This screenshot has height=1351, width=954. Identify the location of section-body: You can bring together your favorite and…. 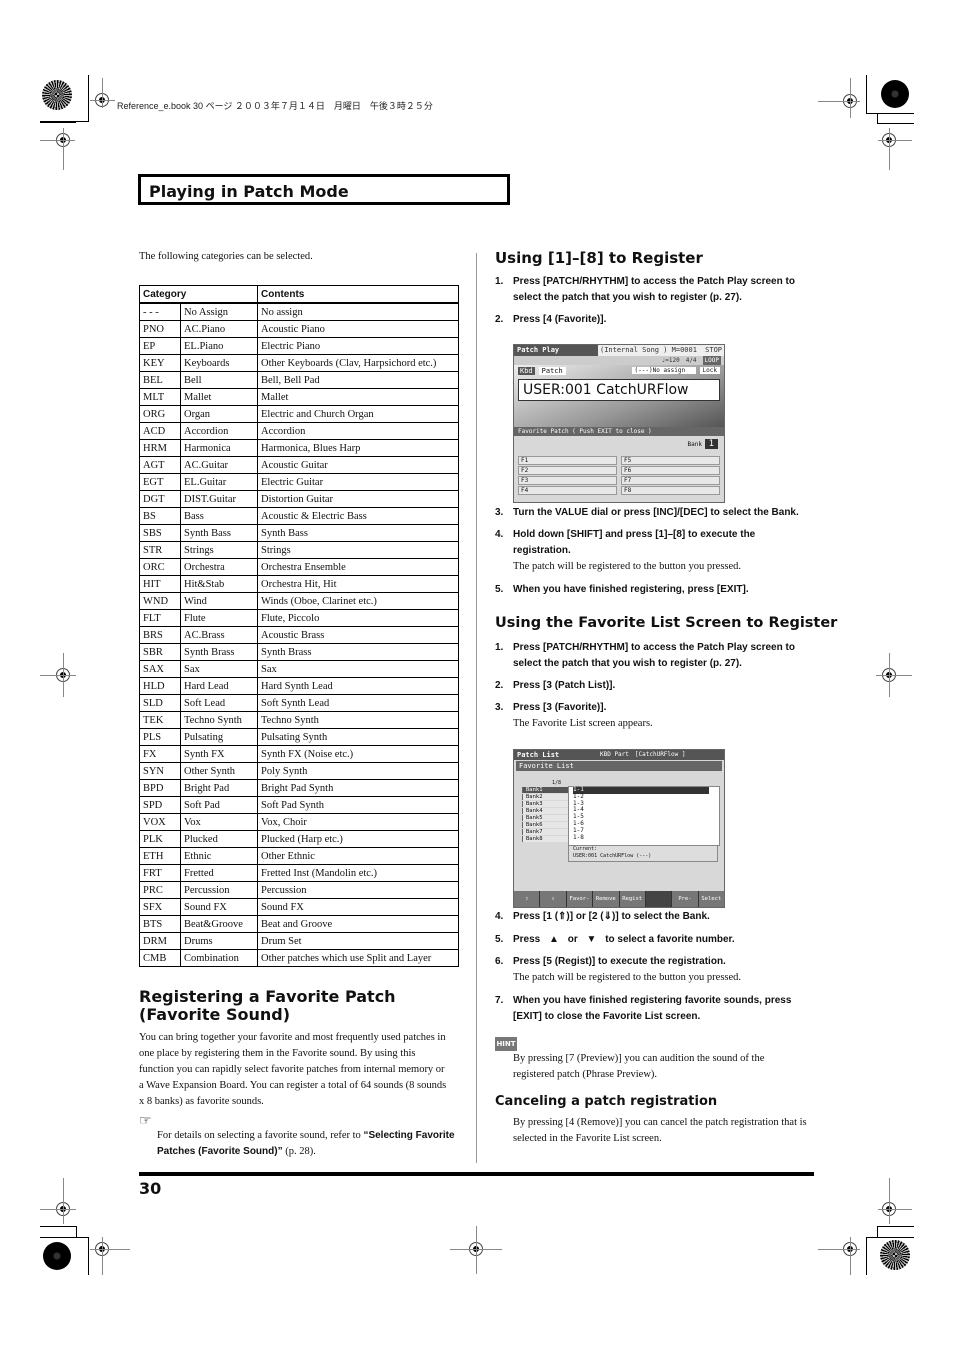
(293, 1069).